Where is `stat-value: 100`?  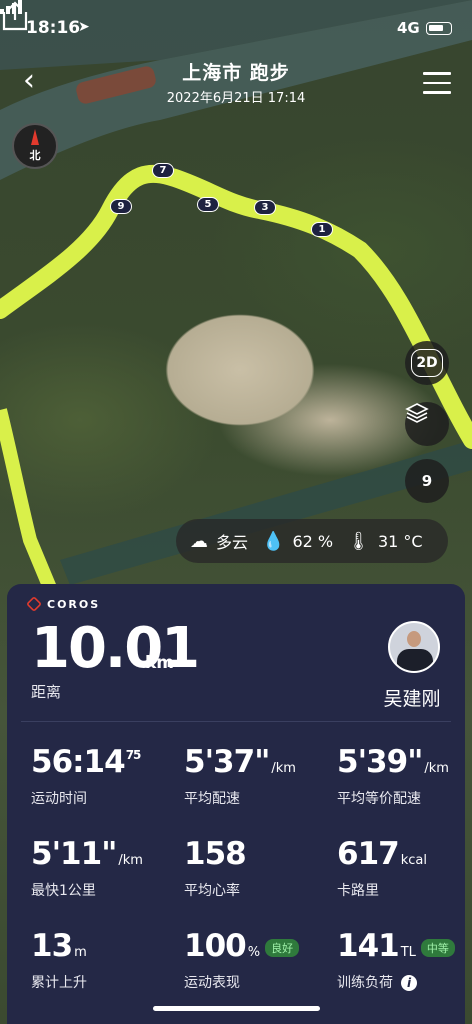 stat-value: 100 is located at coordinates (215, 946).